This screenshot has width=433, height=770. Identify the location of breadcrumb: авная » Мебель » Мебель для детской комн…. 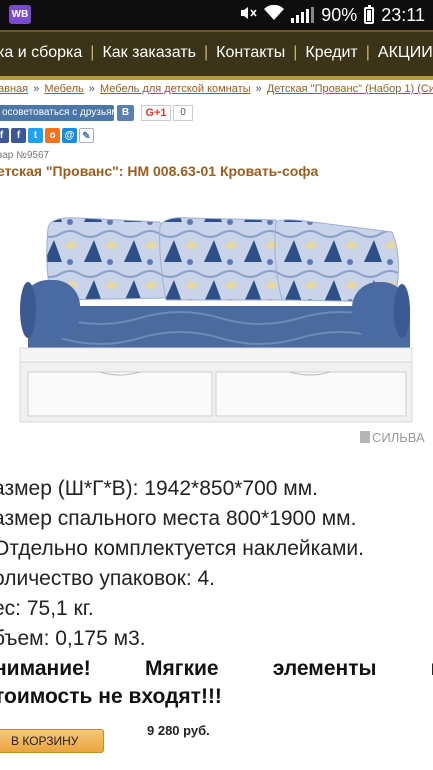
(216, 89).